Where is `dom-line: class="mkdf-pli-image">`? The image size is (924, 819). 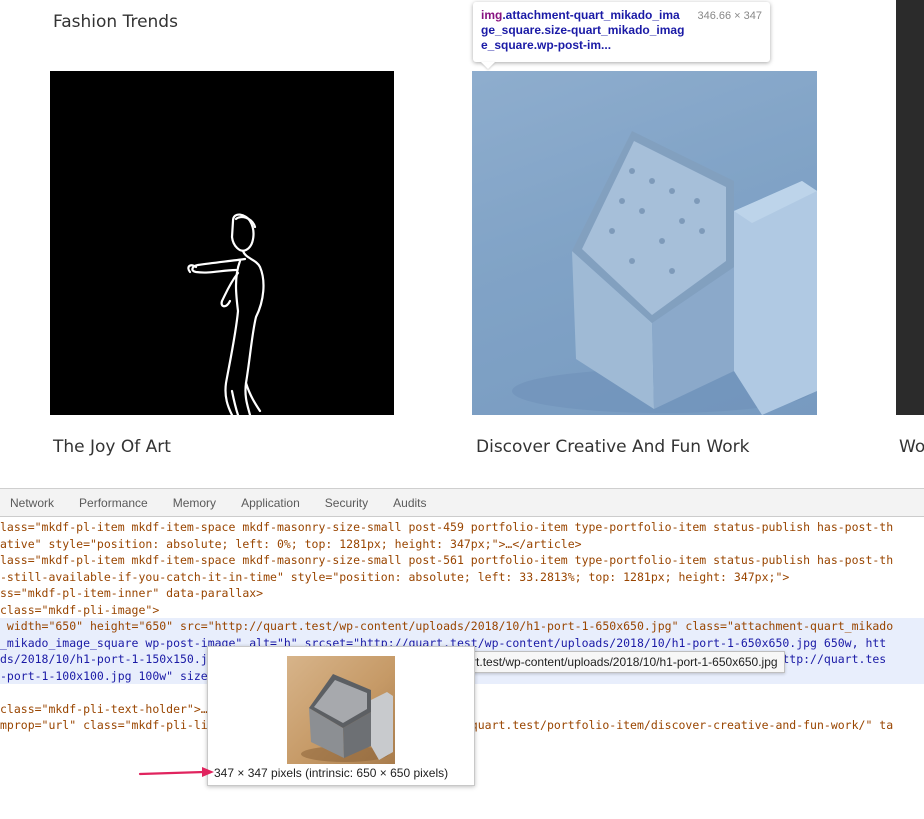
dom-line: class="mkdf-pli-image"> is located at coordinates (462, 610).